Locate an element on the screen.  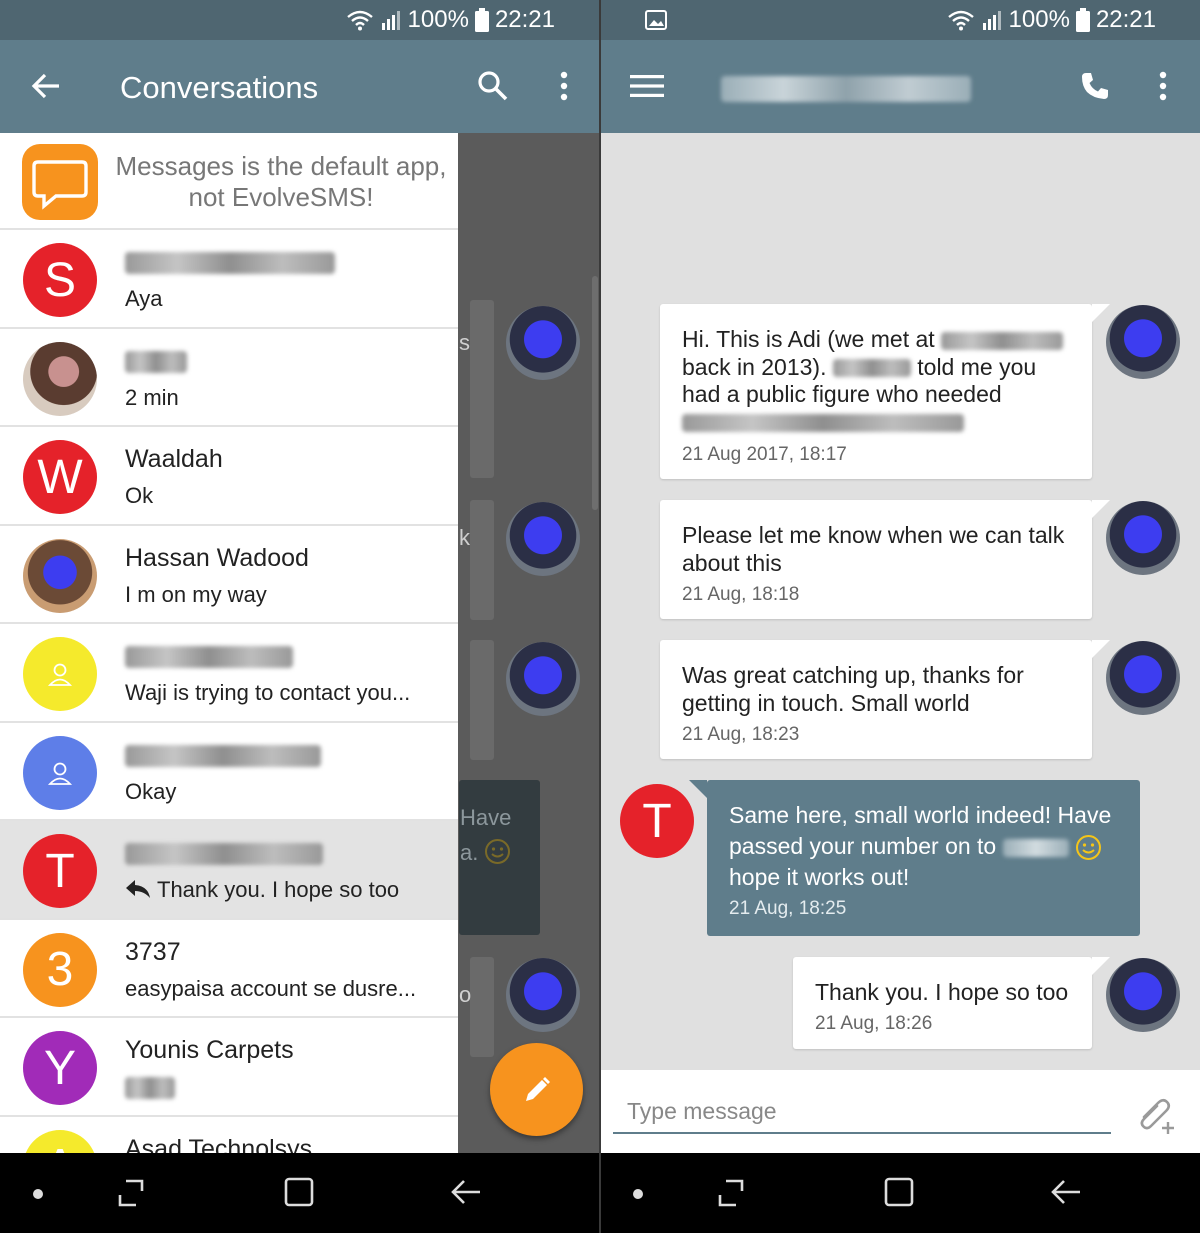
message-text: Thank you. I hope so too is located at coordinates (942, 992).